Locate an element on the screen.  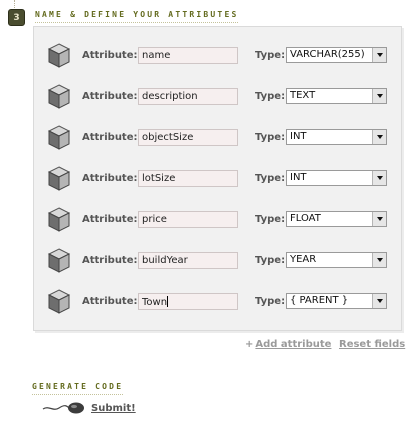
step-number-badge: 3 is located at coordinates (16, 17).